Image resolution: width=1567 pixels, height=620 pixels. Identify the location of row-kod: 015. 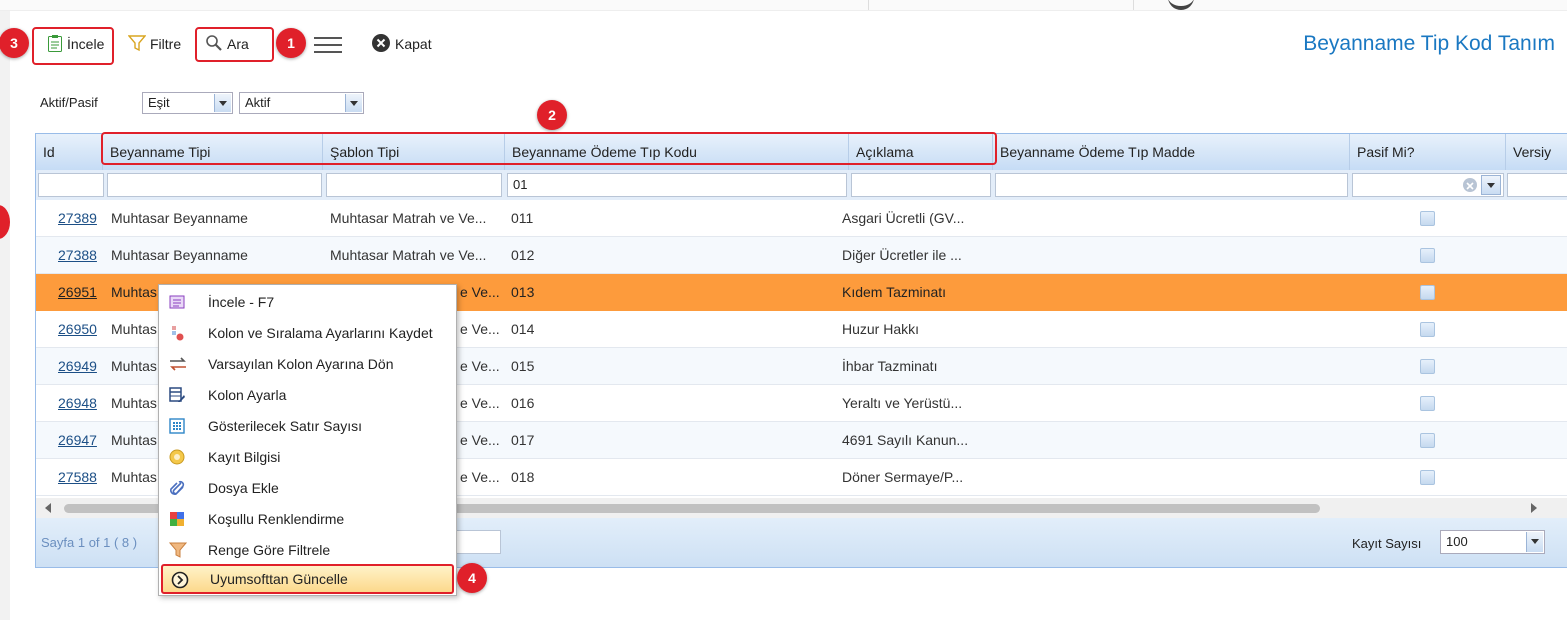
(523, 366).